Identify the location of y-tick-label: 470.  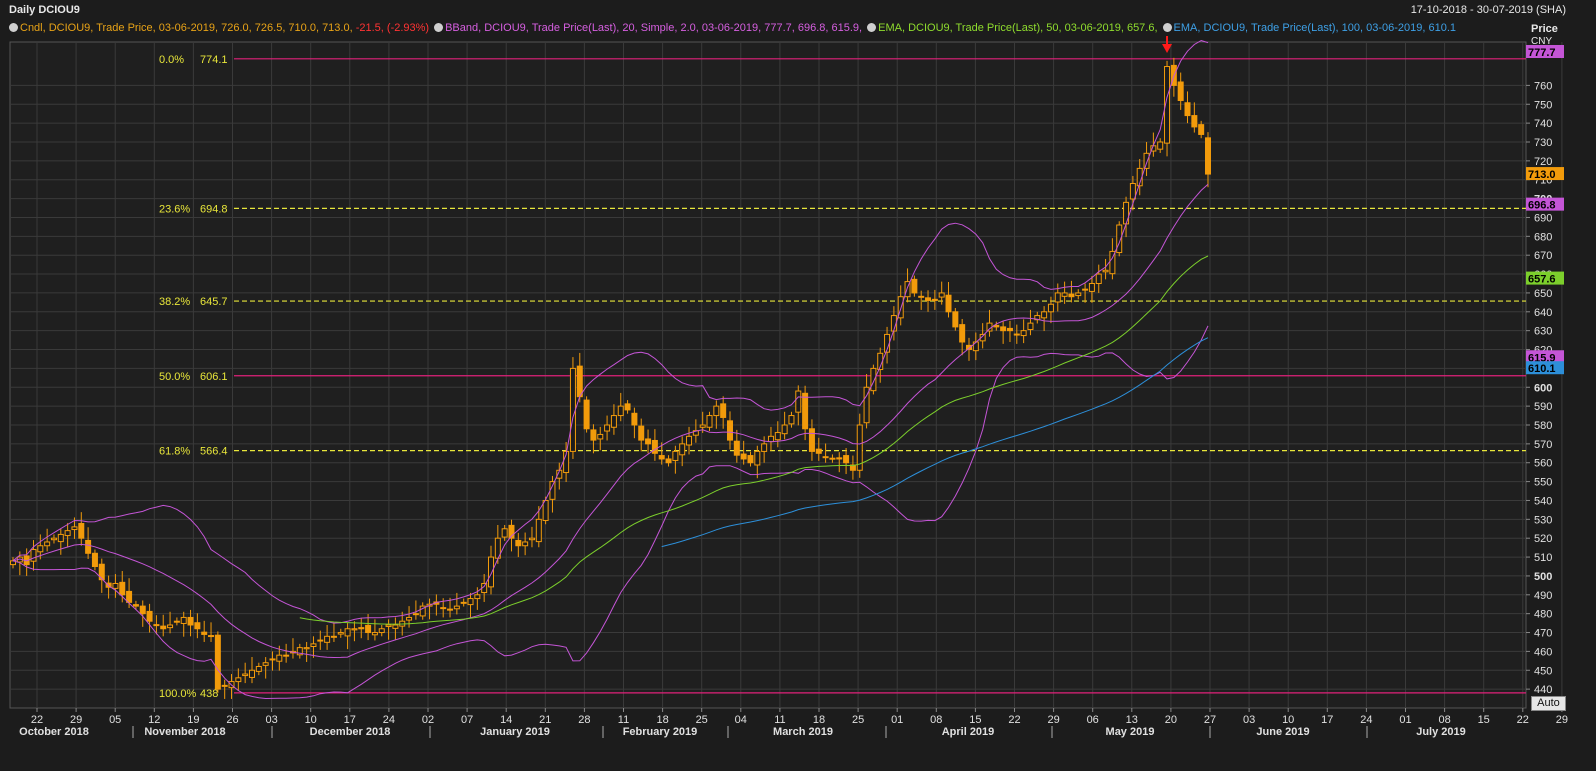
(1543, 634).